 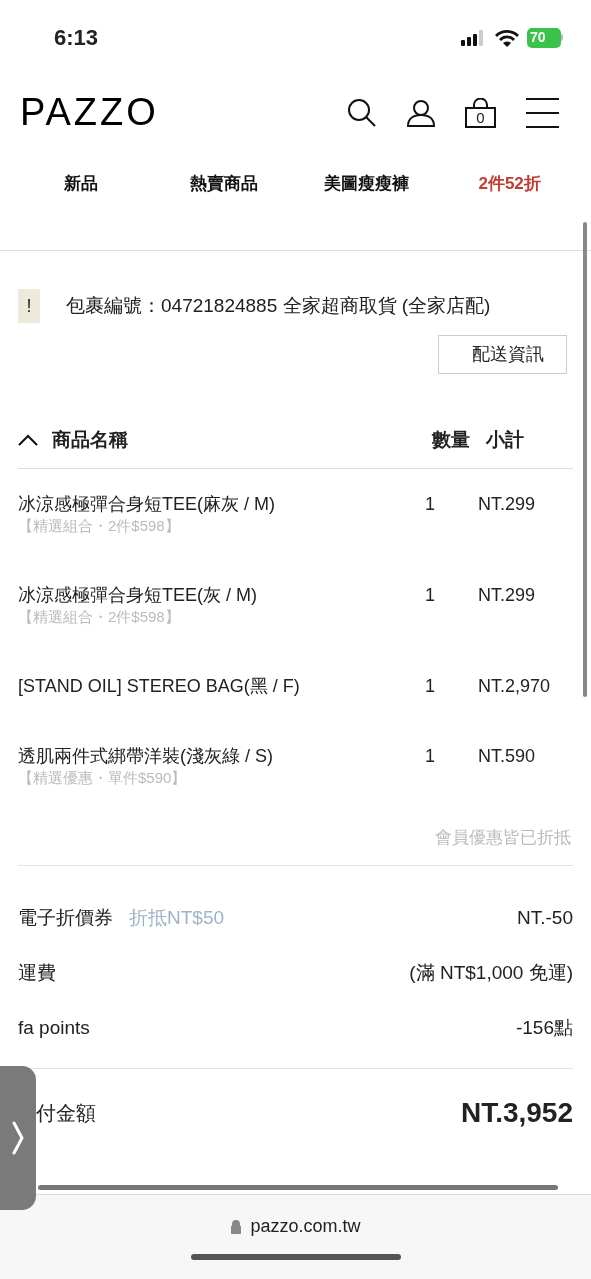 What do you see at coordinates (516, 1113) in the screenshot?
I see `total-amount: NT.3,952` at bounding box center [516, 1113].